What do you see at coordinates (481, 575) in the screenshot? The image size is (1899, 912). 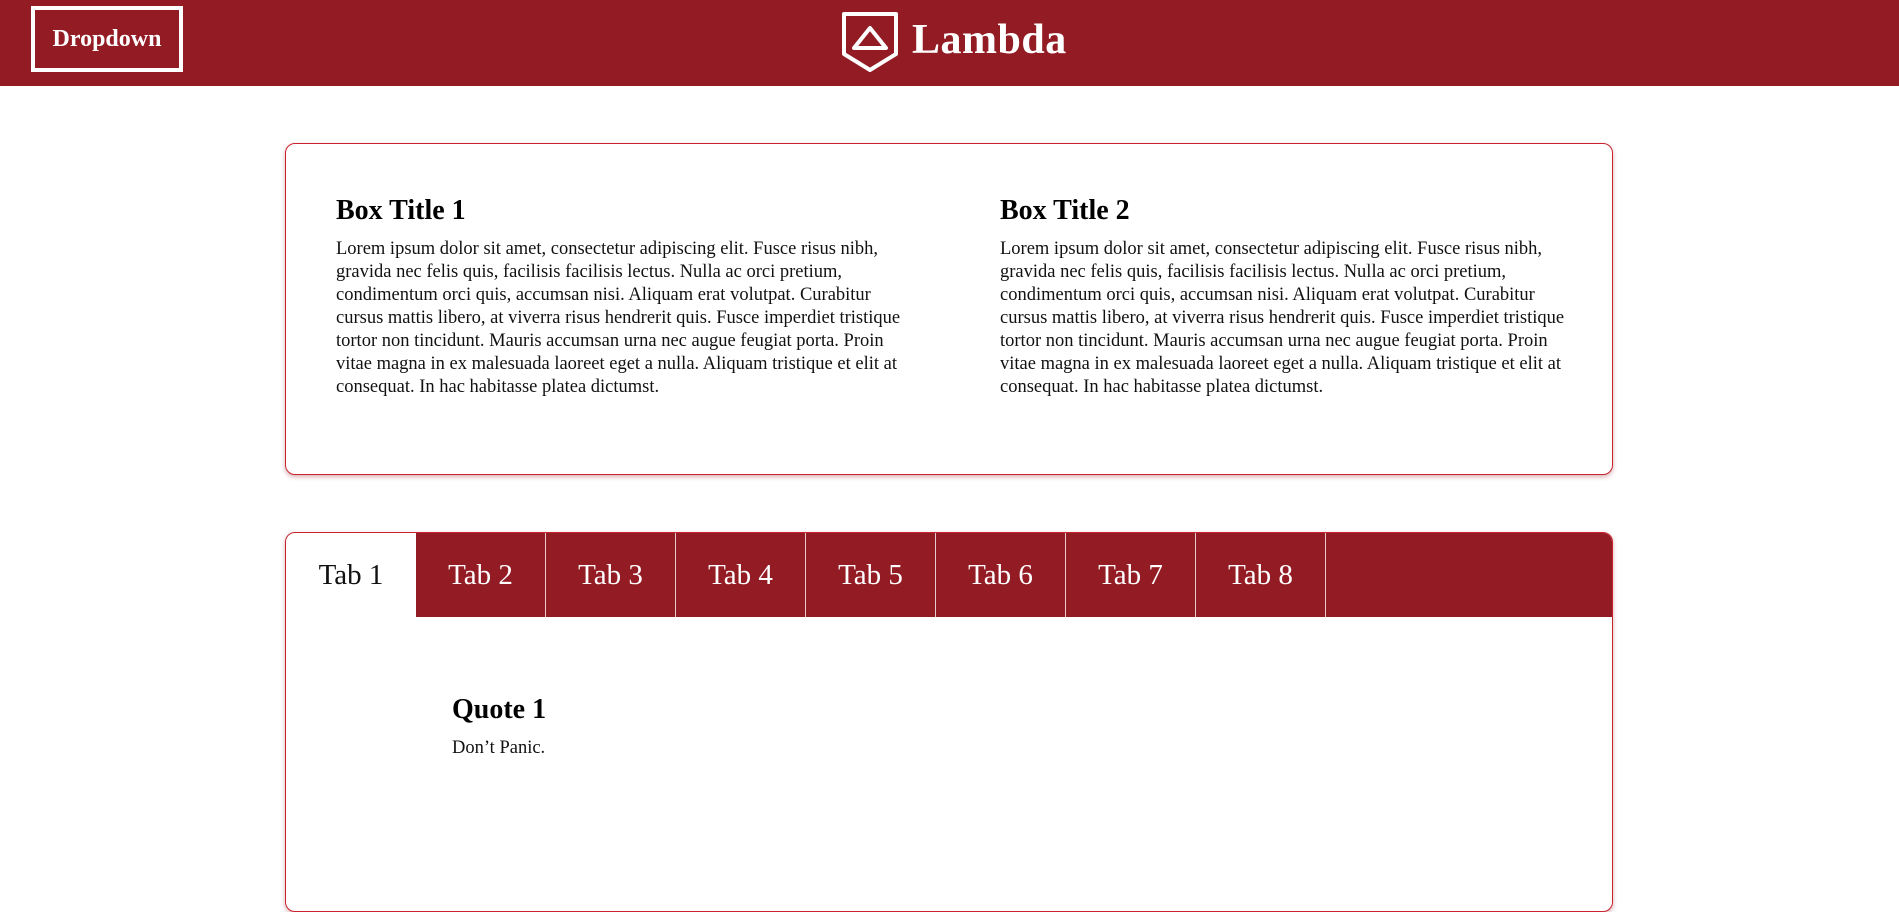 I see `tab-2: Tab 2` at bounding box center [481, 575].